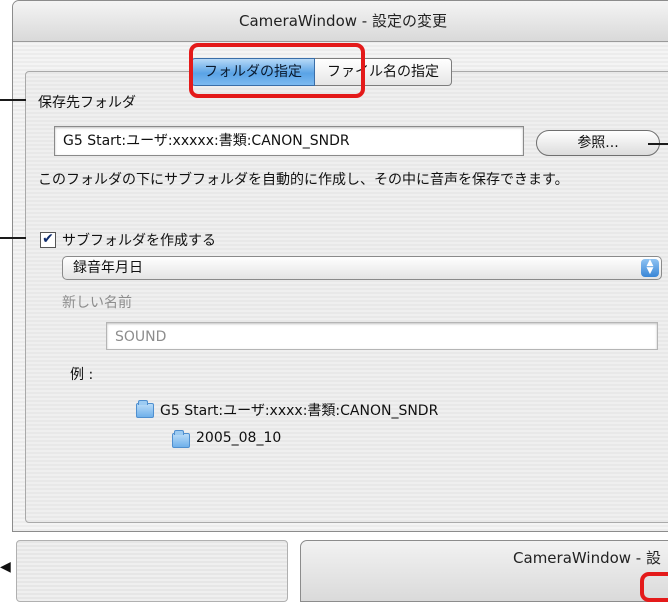  Describe the element at coordinates (650, 268) in the screenshot. I see `popup-arrows-icon: ▲ ▼` at that location.